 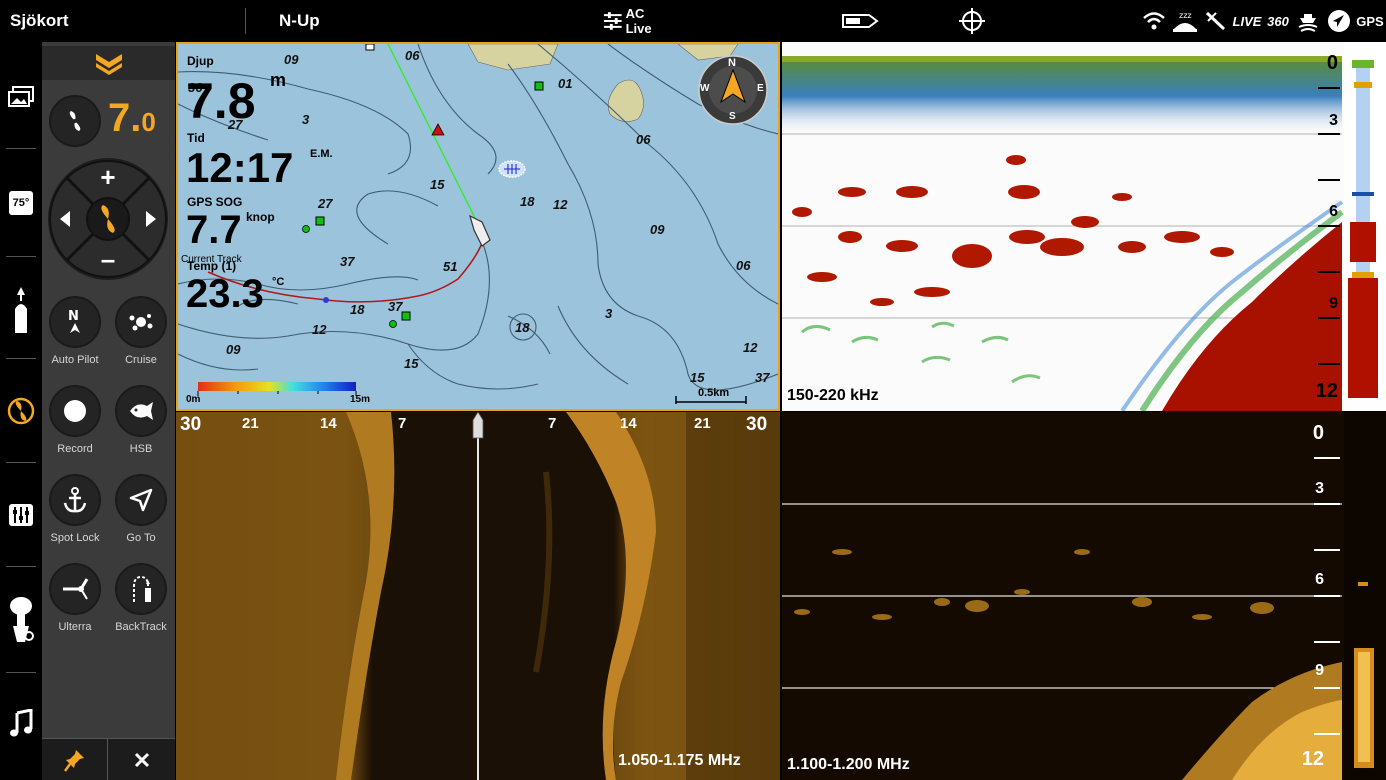 I want to click on backtrack-icon, so click(x=142, y=588).